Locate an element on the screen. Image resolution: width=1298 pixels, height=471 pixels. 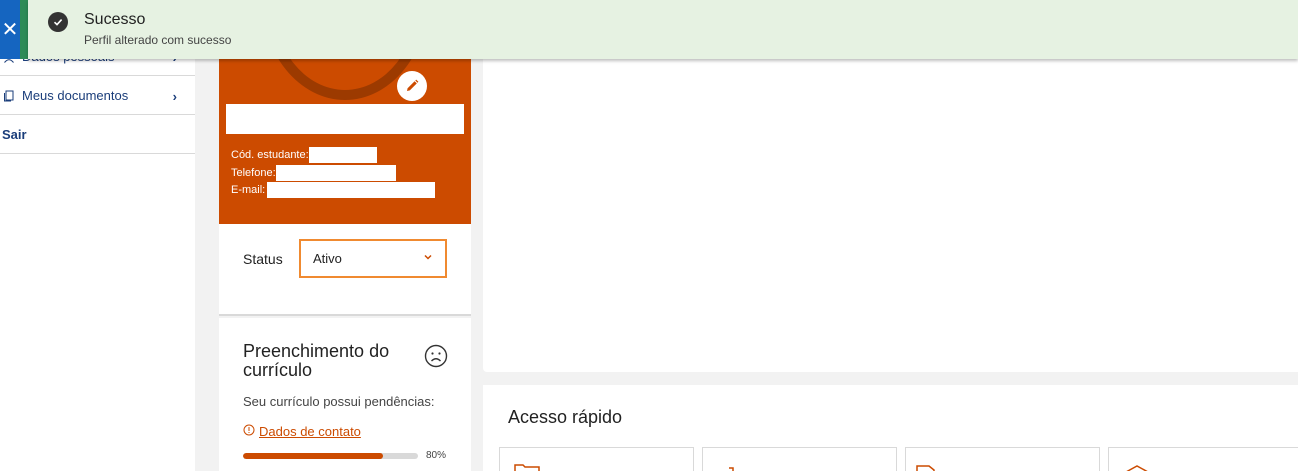
quick-access-panel: Acesso rápido is located at coordinates (890, 428).